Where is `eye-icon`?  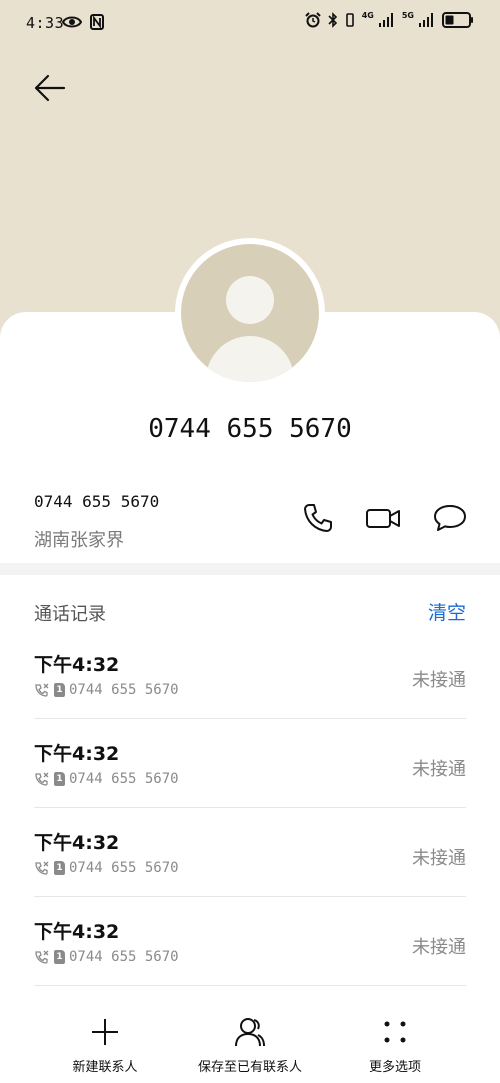
eye-icon is located at coordinates (72, 22).